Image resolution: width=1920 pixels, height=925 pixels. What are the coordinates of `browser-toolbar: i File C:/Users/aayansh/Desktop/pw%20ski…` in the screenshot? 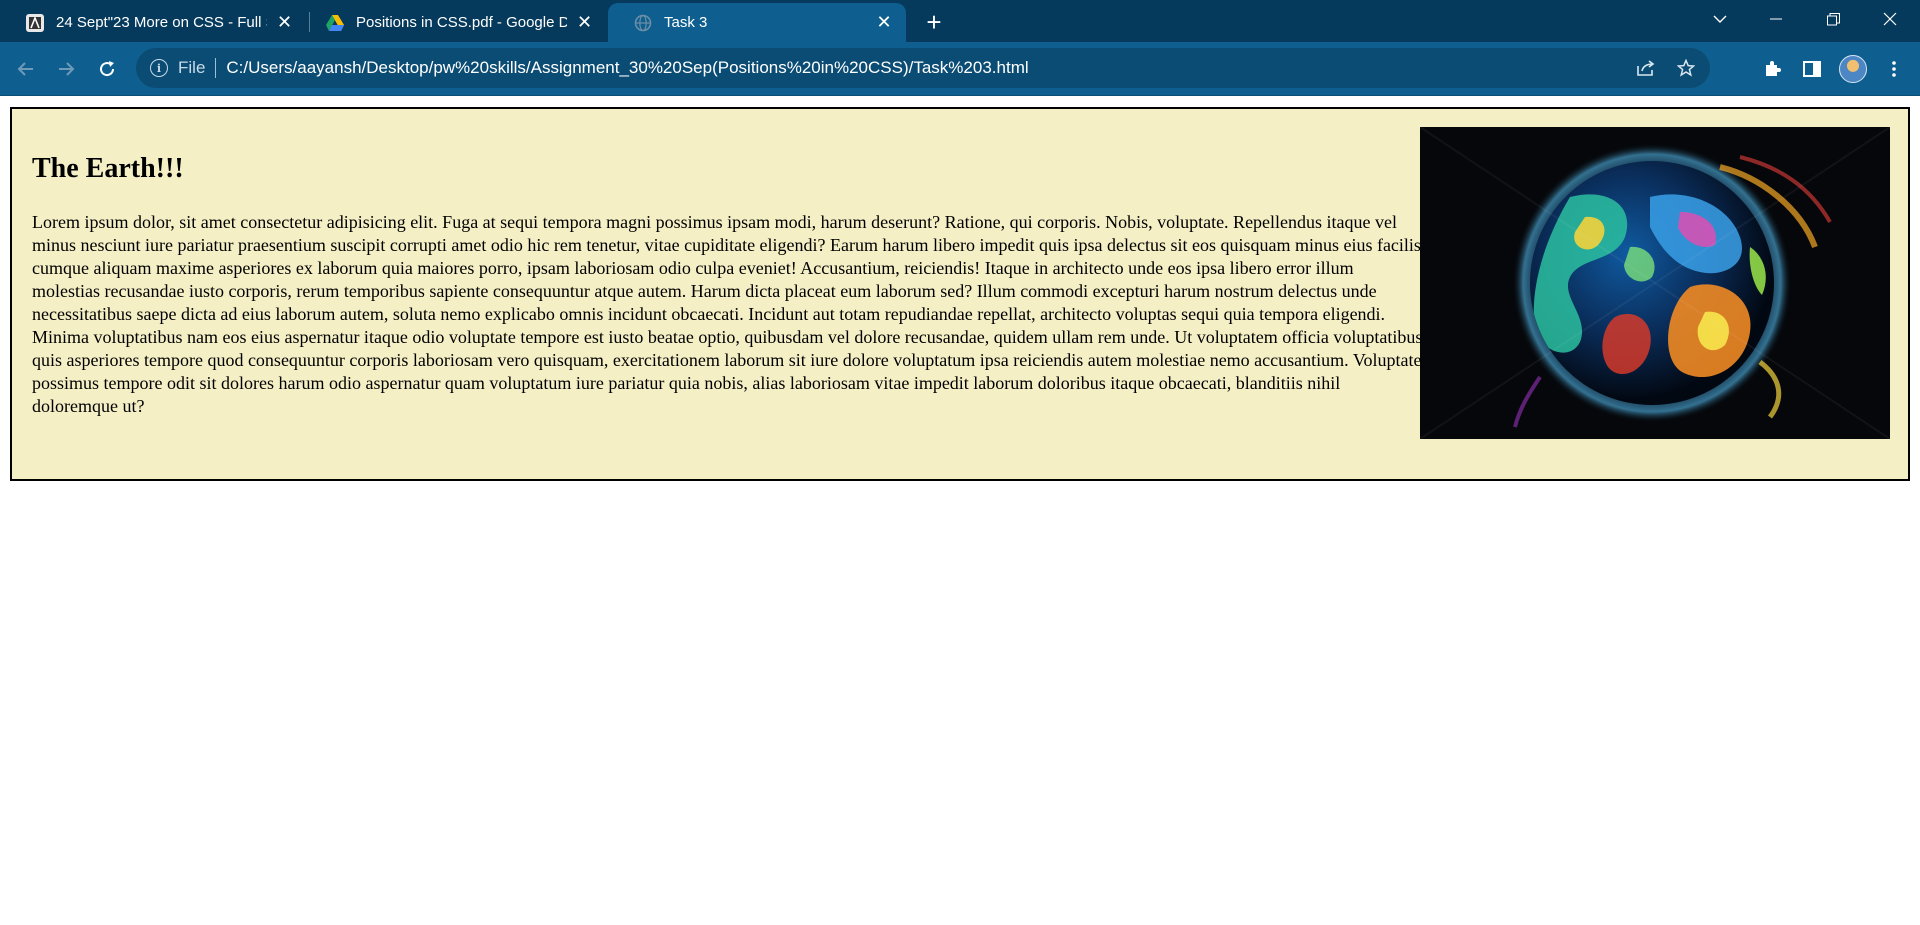 It's located at (960, 69).